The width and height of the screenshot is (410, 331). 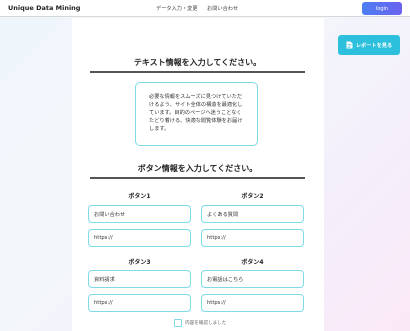 I want to click on view-report-button: レポートを見る, so click(x=369, y=45).